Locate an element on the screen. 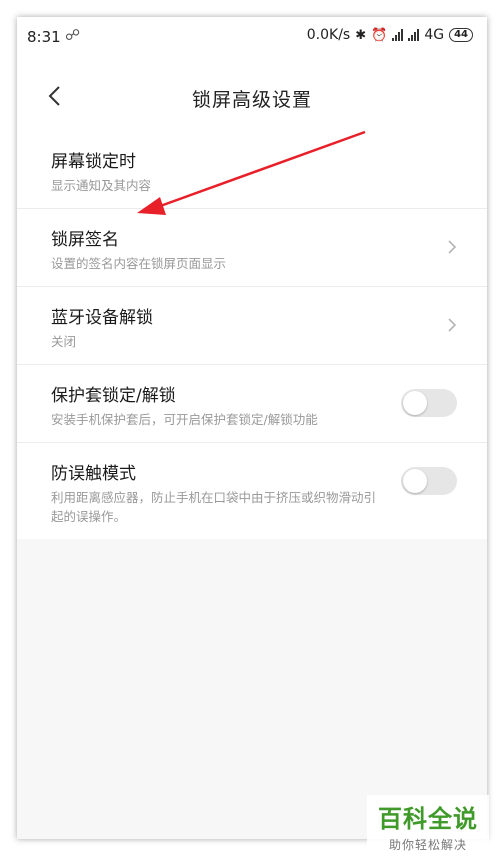  setting-subtitle: 显示通知及其内容 is located at coordinates (101, 185).